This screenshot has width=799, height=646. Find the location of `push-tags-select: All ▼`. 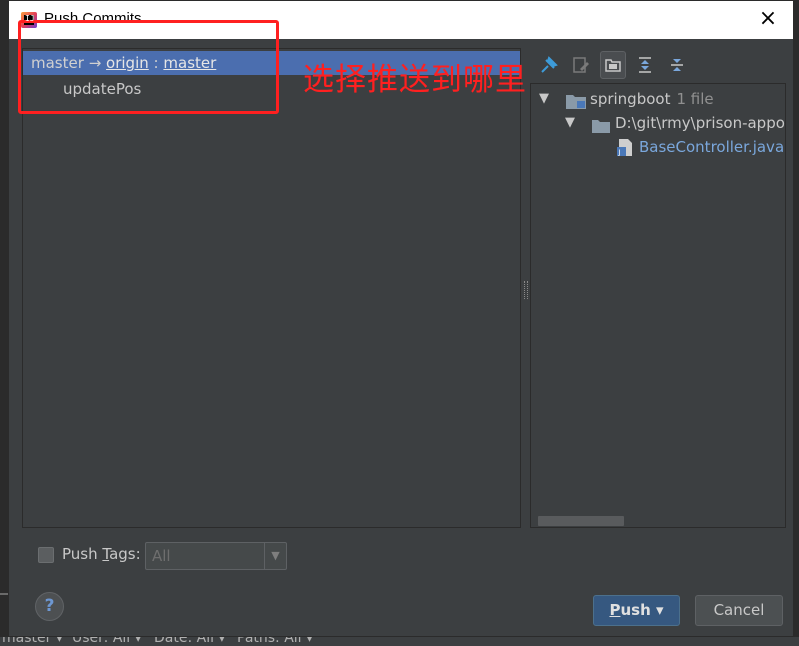

push-tags-select: All ▼ is located at coordinates (216, 556).